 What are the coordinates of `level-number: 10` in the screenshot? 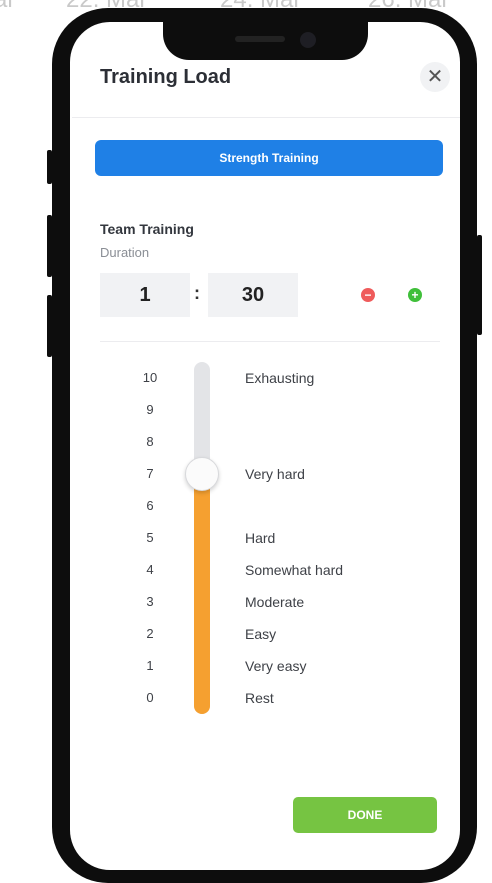 It's located at (150, 377).